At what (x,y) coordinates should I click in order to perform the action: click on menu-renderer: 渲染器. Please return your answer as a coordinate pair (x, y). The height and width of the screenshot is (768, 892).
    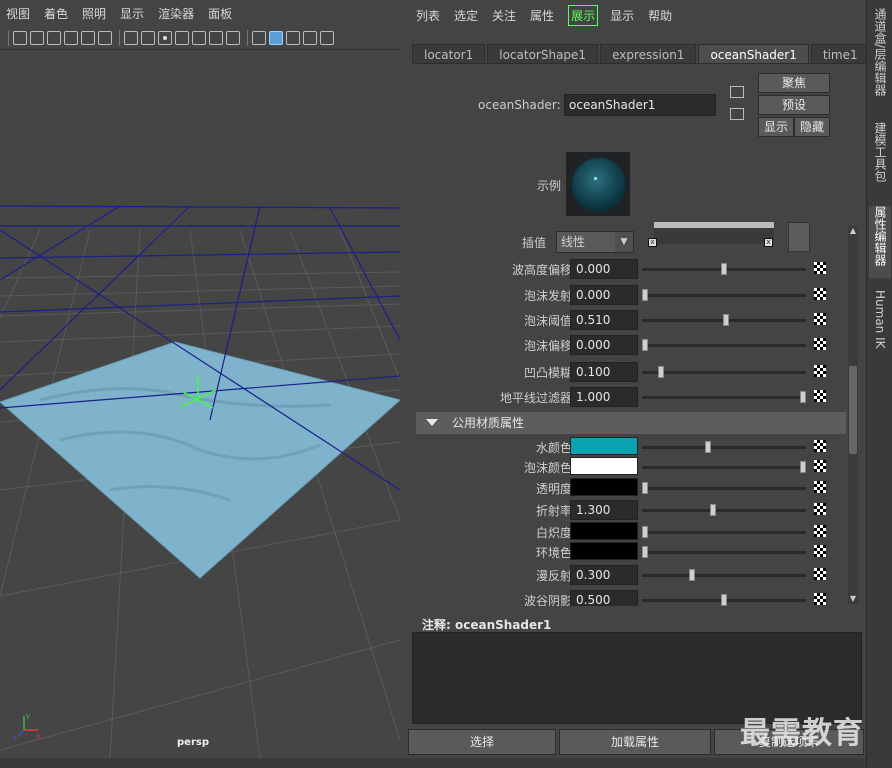
    Looking at the image, I should click on (176, 13).